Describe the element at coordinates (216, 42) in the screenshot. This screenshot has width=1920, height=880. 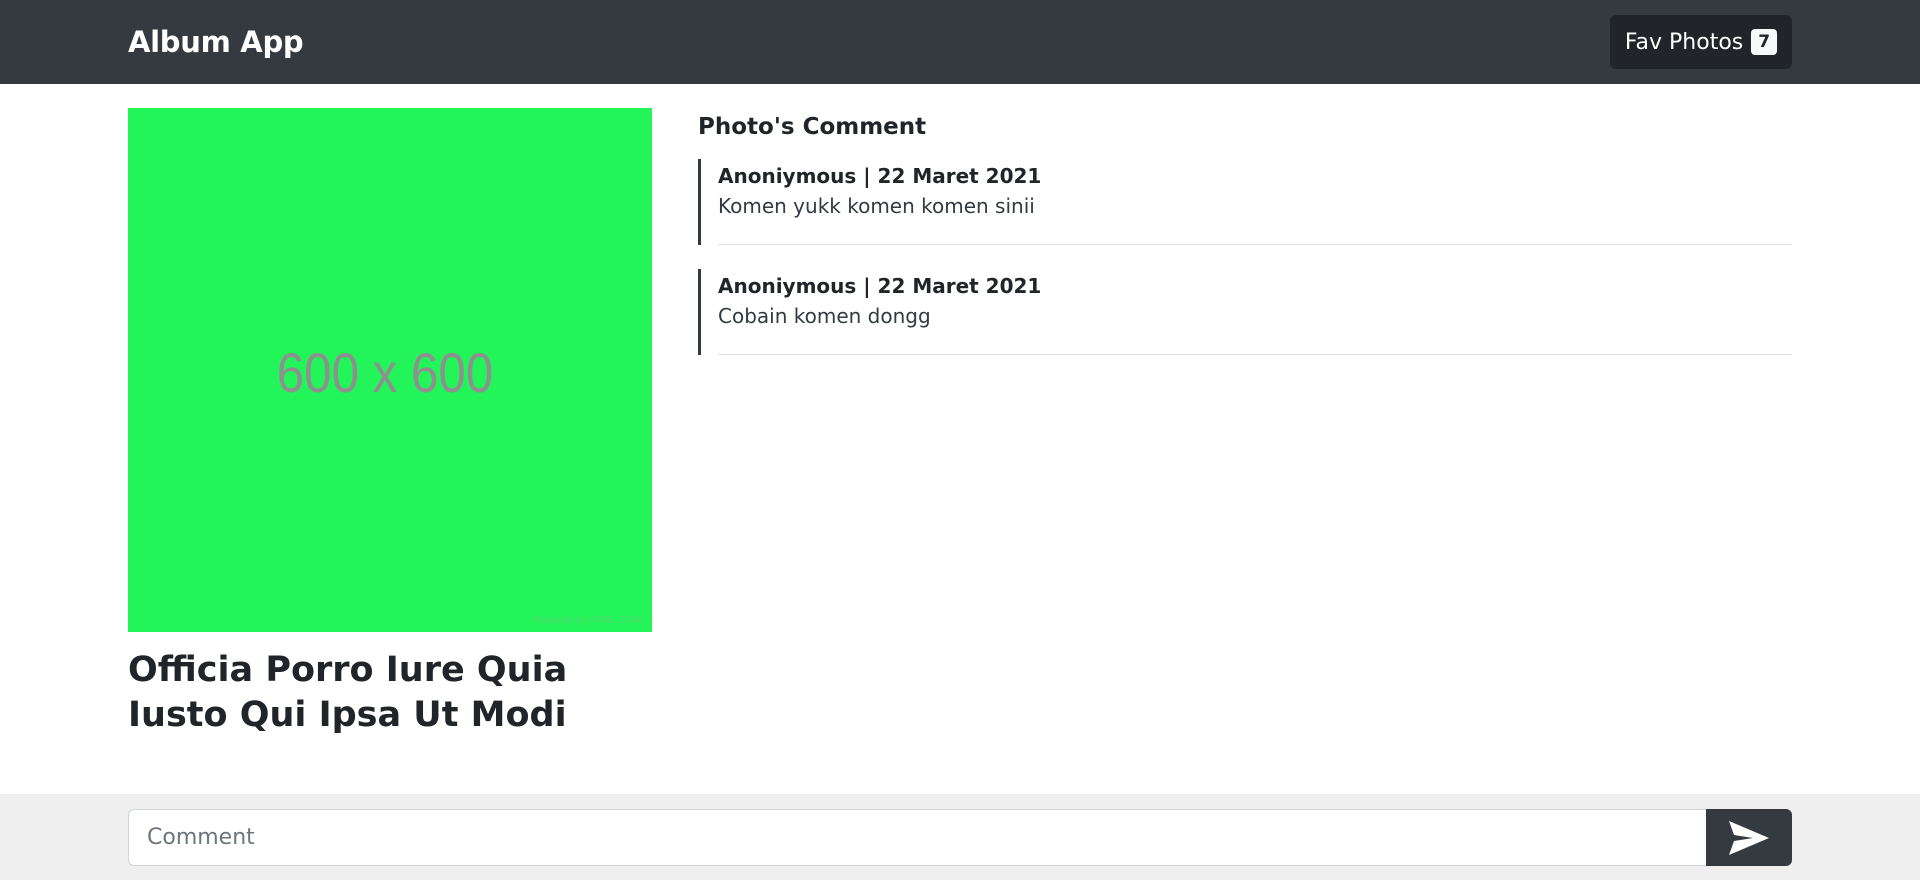
I see `app-brand: Album App` at that location.